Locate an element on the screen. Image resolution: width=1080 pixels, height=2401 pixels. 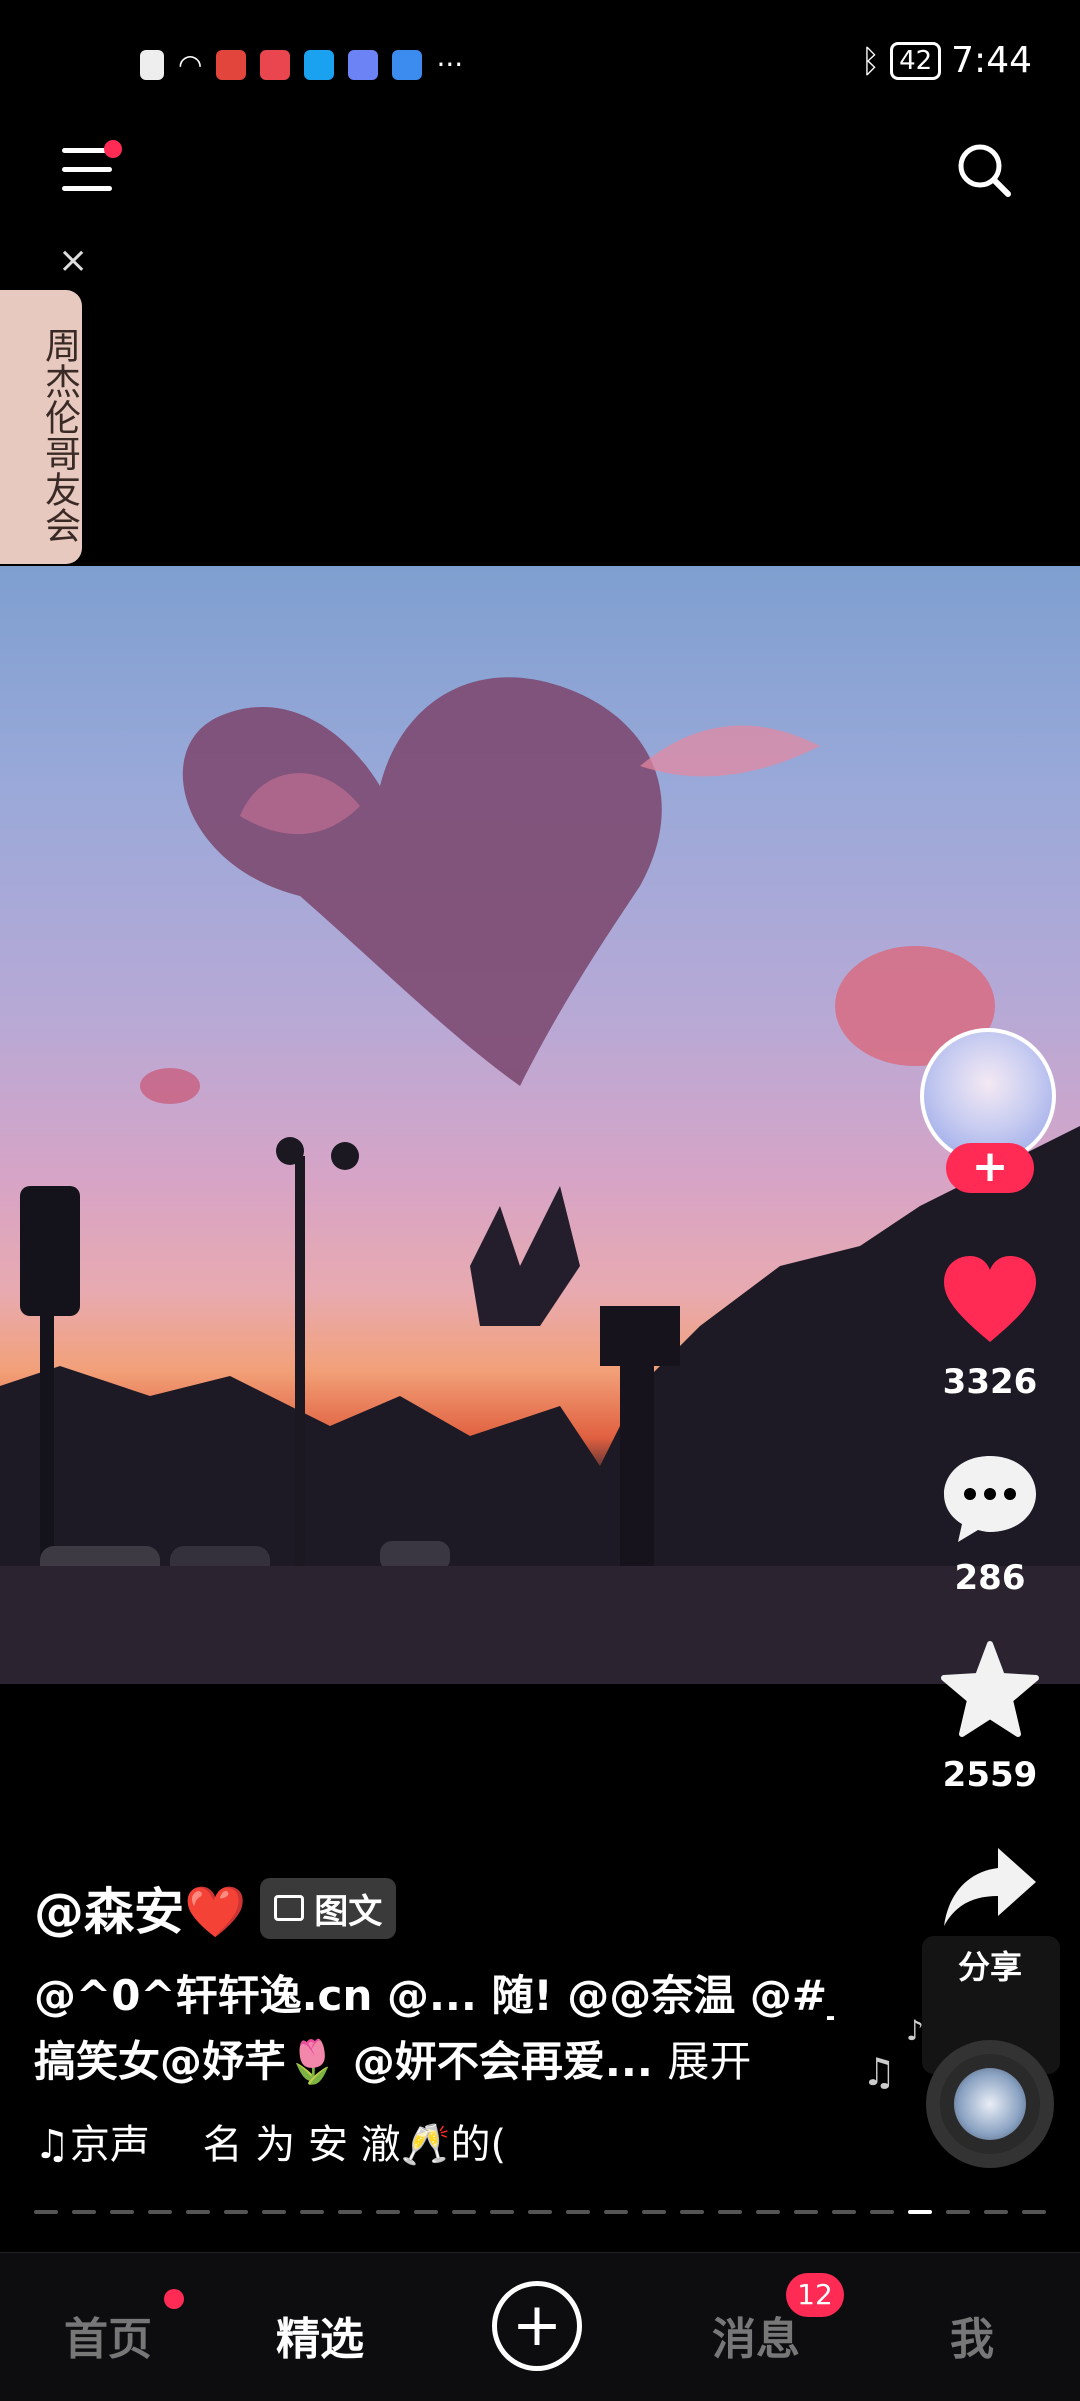
caption-line-2: 搞笑女@妤芊🌷 @妍不会再爱... 展开 is located at coordinates (434, 2058).